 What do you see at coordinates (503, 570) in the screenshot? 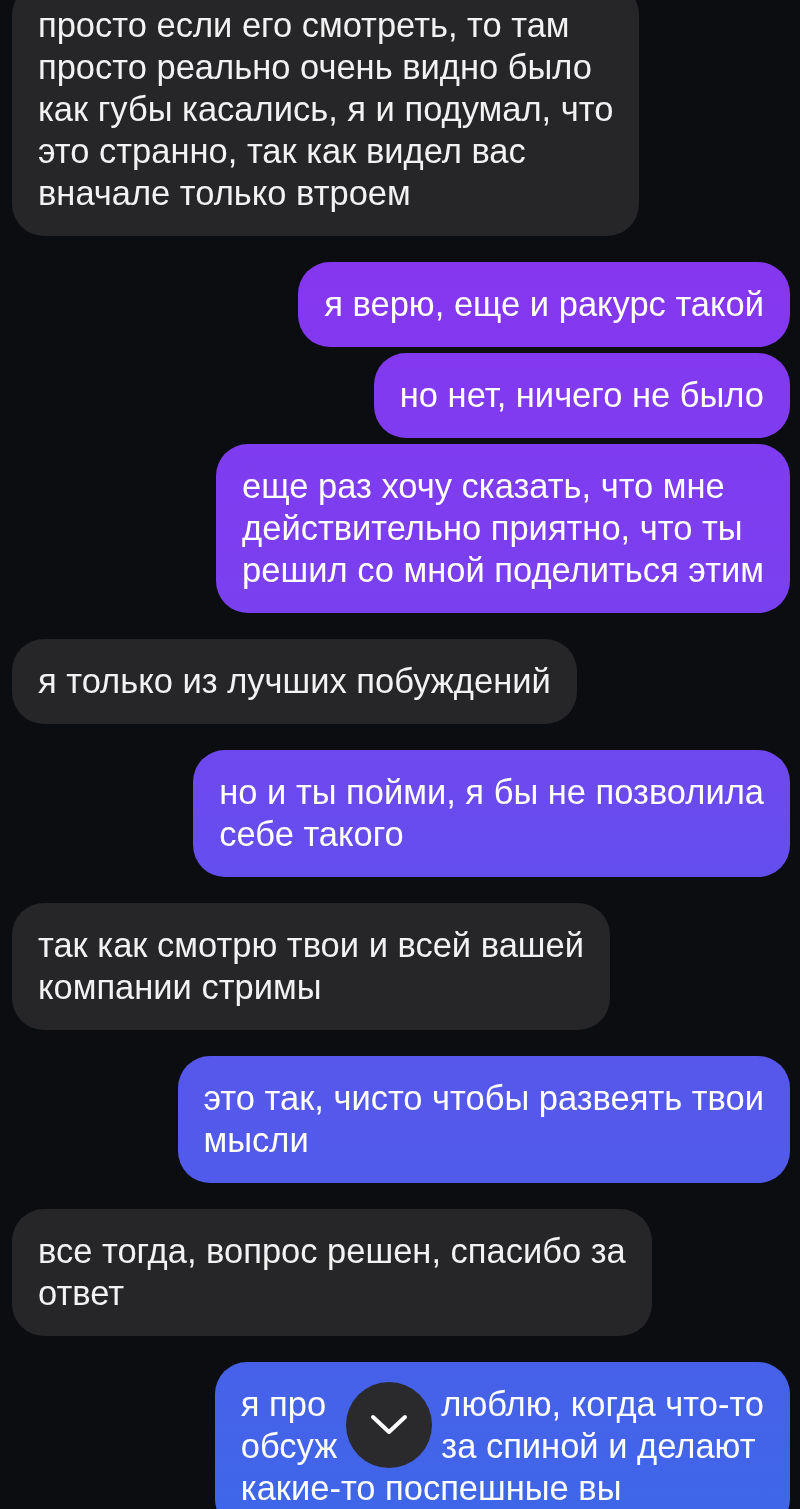
I see `message-text: решил со мной поделиться этим` at bounding box center [503, 570].